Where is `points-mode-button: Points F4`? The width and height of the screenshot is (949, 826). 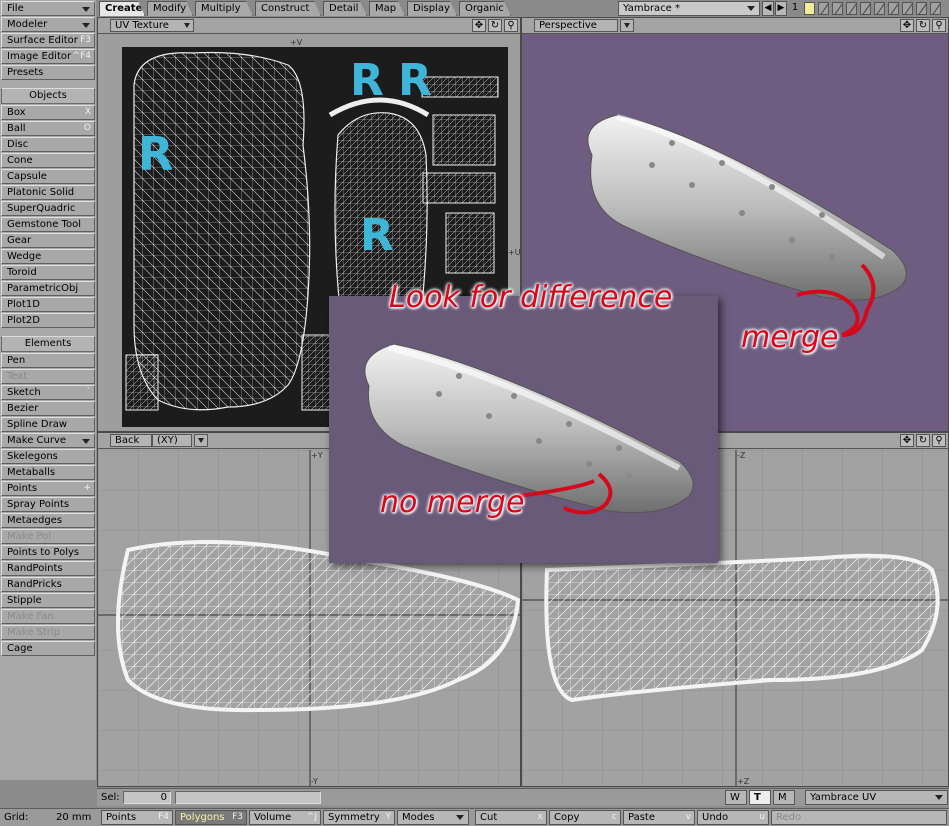 points-mode-button: Points F4 is located at coordinates (137, 817).